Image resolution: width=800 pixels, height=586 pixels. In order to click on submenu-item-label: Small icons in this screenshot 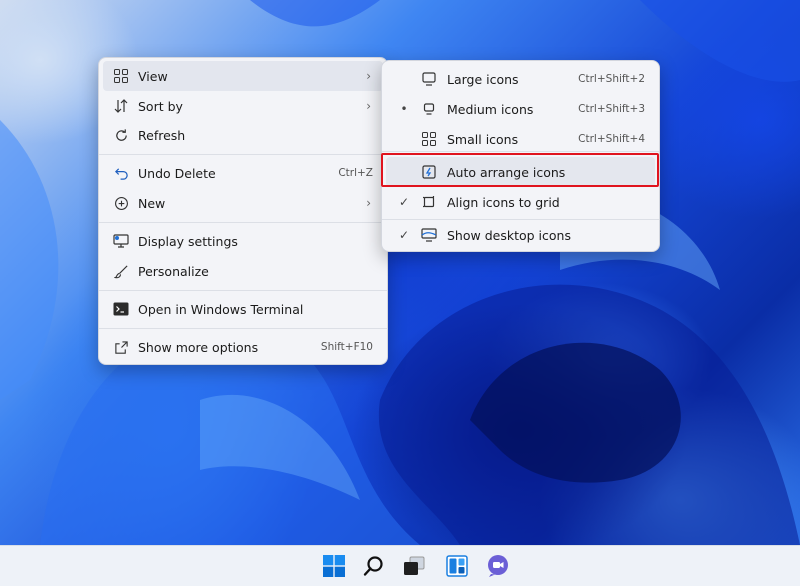, I will do `click(483, 139)`.